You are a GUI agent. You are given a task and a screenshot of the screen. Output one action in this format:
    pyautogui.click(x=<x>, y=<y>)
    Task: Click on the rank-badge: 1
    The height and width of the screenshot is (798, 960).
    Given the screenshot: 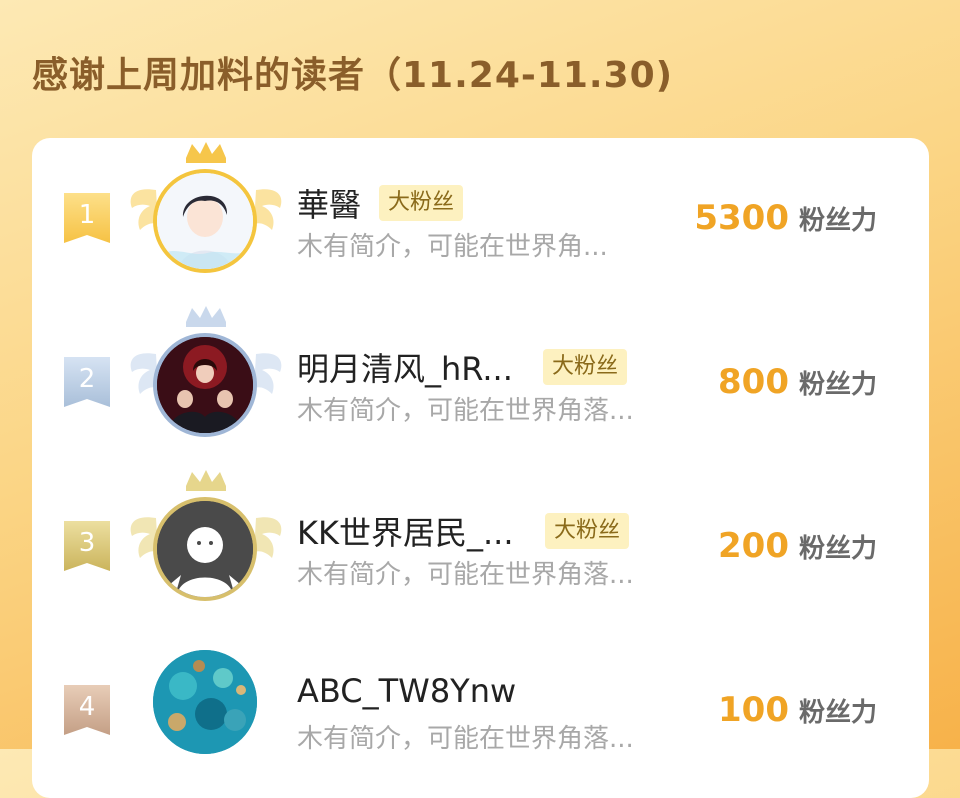 What is the action you would take?
    pyautogui.click(x=87, y=218)
    